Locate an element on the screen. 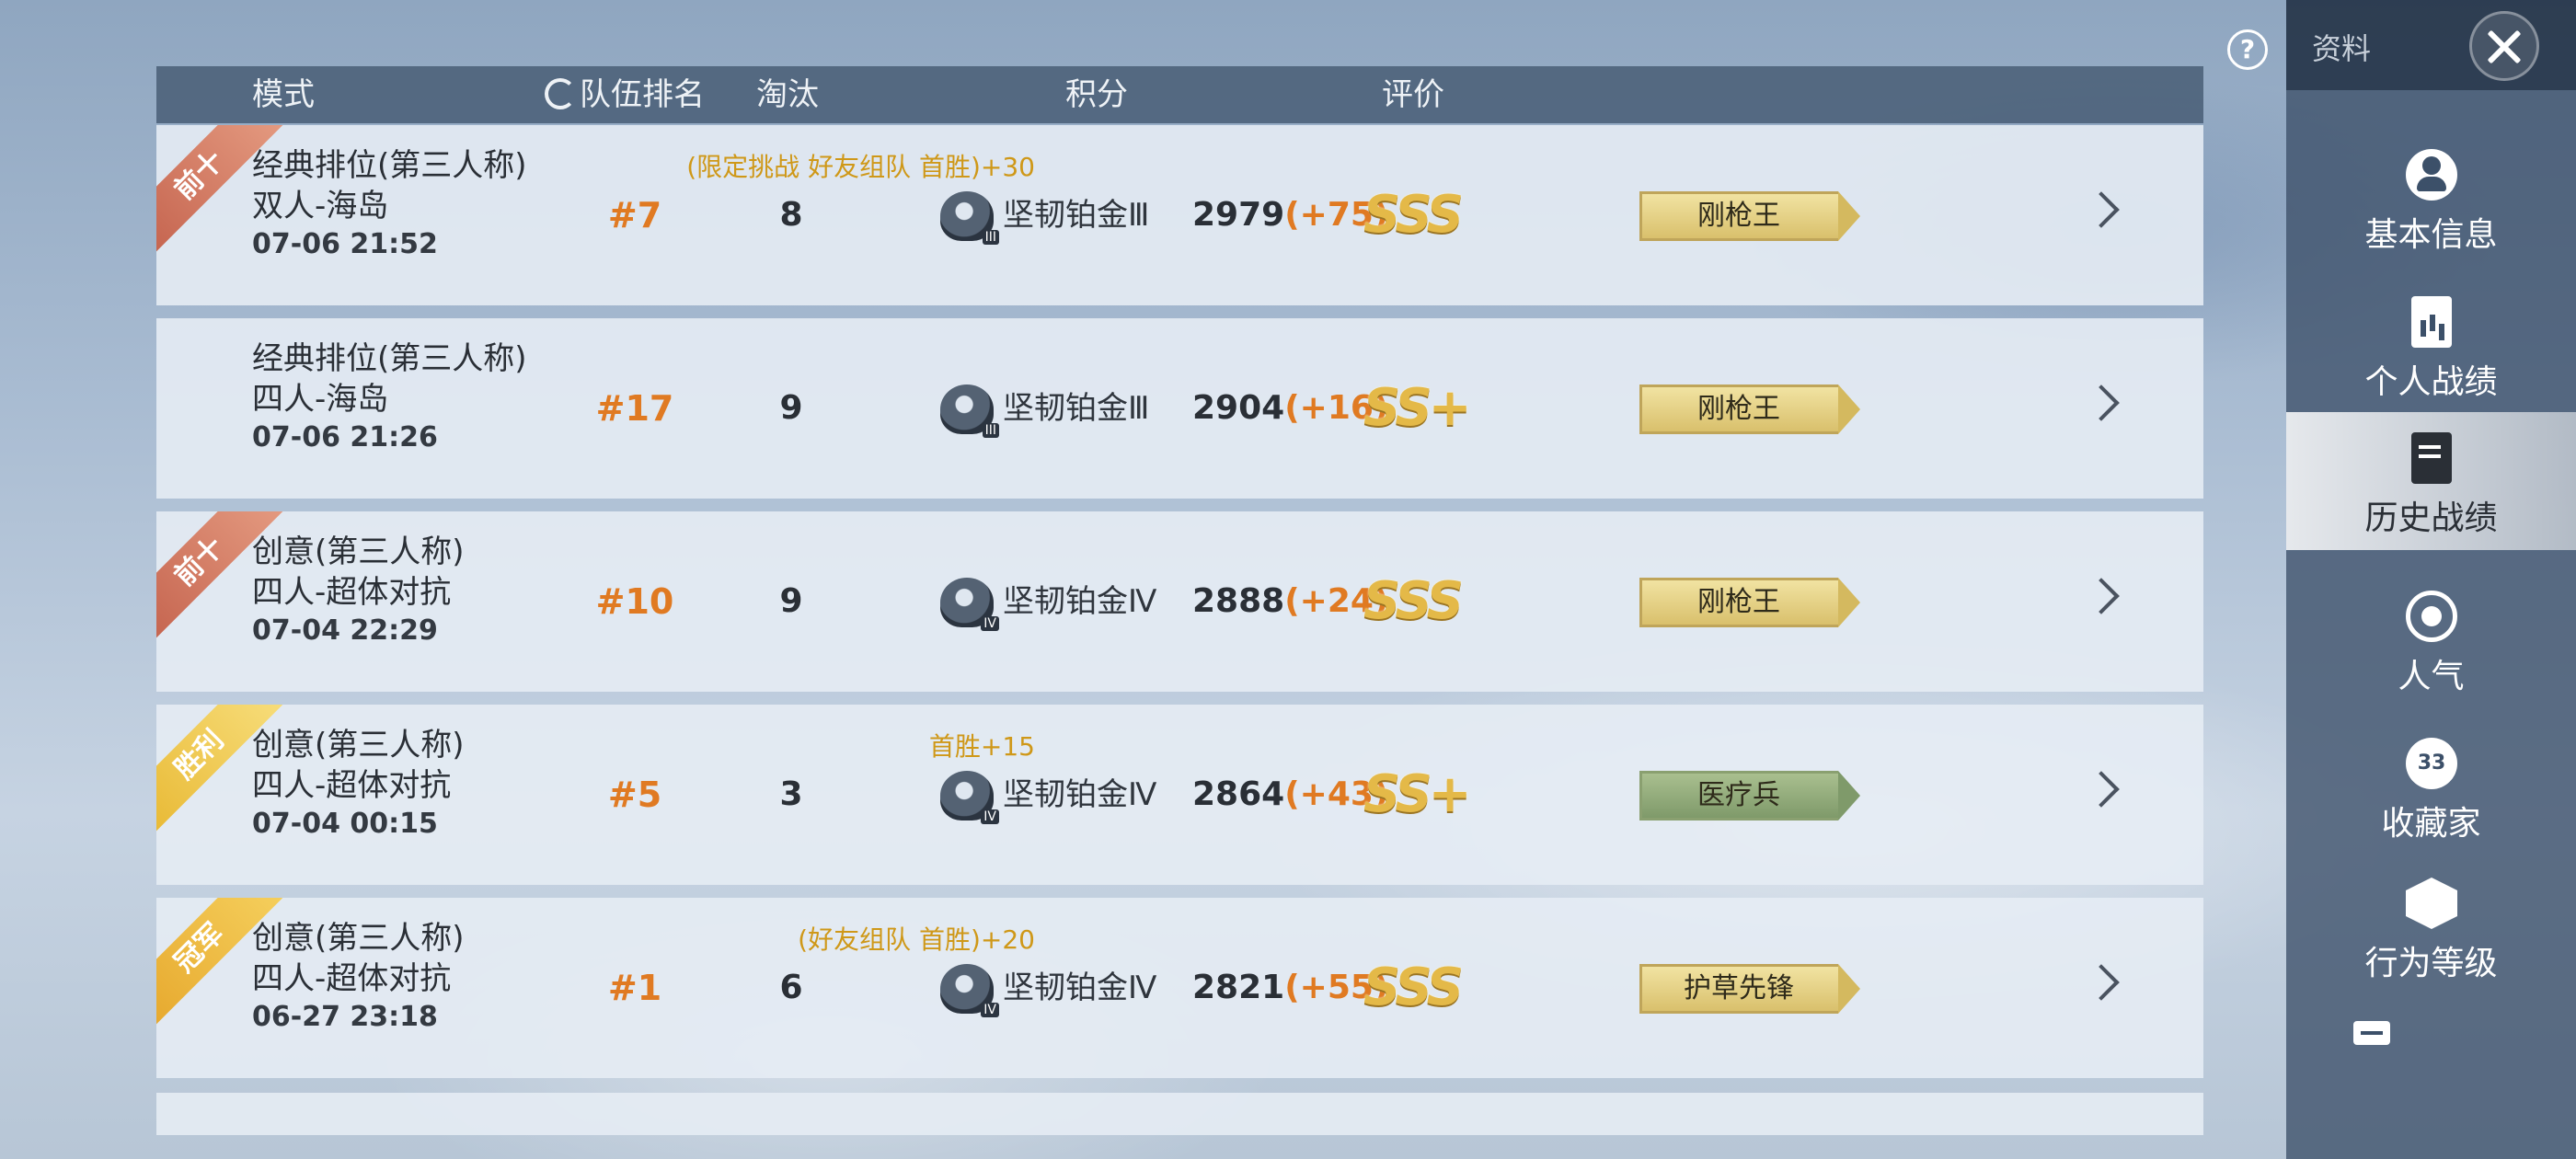 This screenshot has width=2576, height=1159. sidebar: 资料 基本信息 个人战绩 历史战绩 人气 33 收藏家 行为等级 is located at coordinates (2431, 579).